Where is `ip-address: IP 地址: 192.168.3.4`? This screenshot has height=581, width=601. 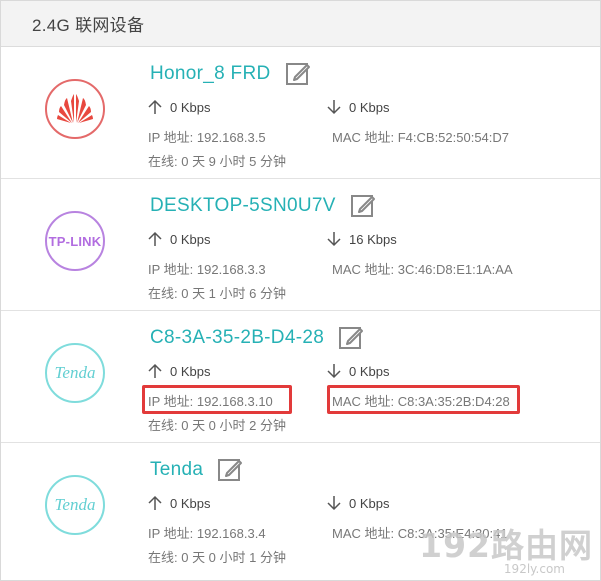 ip-address: IP 地址: 192.168.3.4 is located at coordinates (207, 533).